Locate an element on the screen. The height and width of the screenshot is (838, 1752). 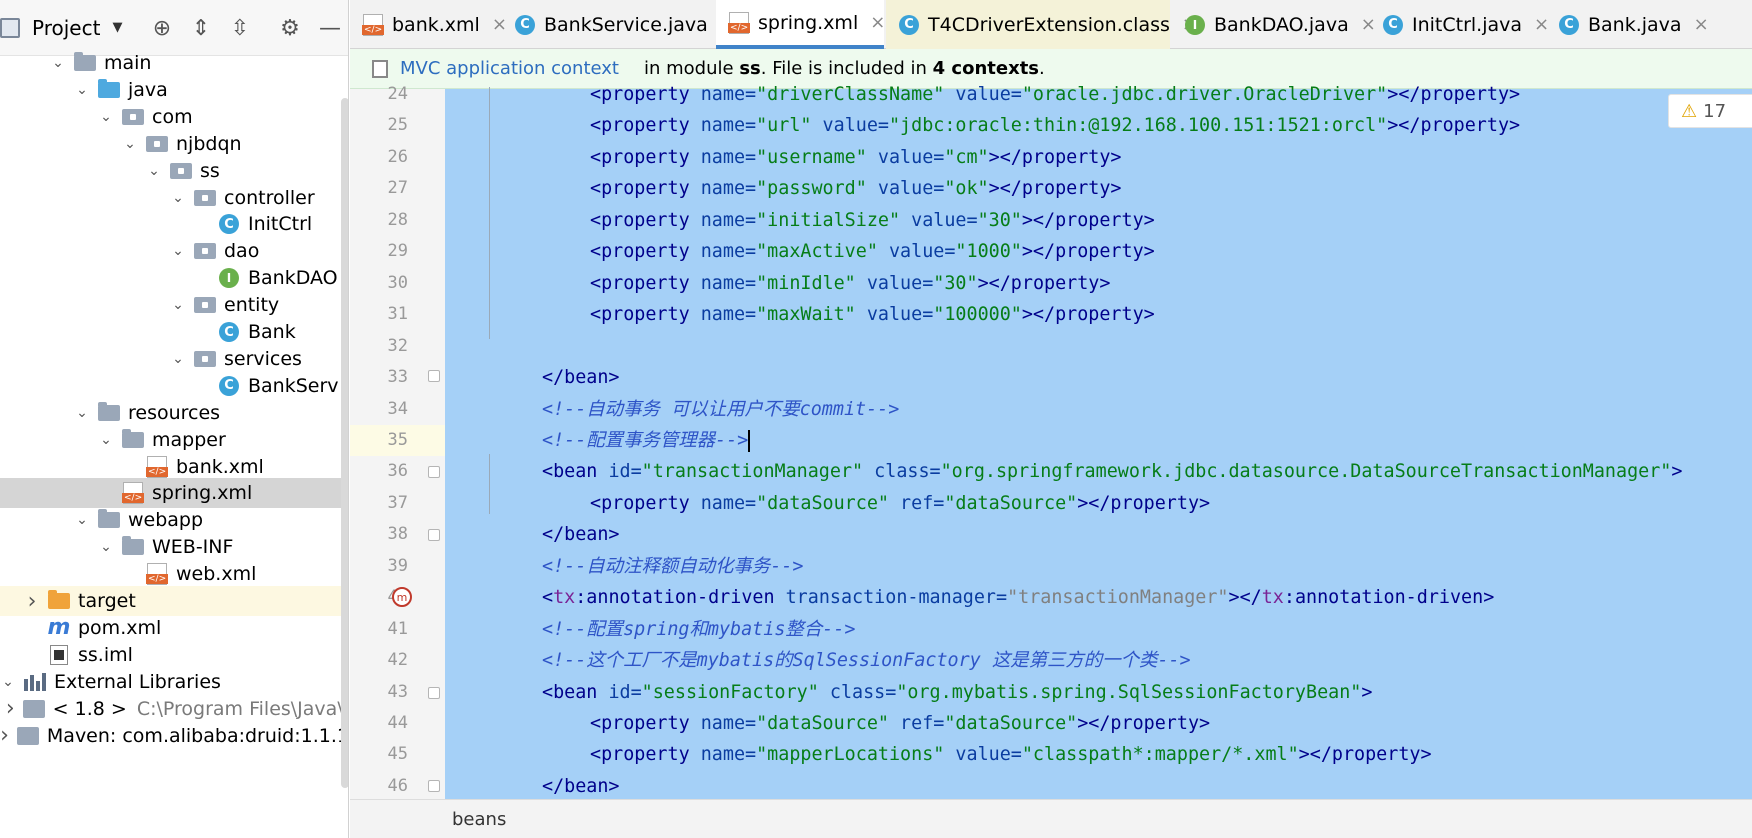
tree-item: ⌄ mapper is located at coordinates (174, 440).